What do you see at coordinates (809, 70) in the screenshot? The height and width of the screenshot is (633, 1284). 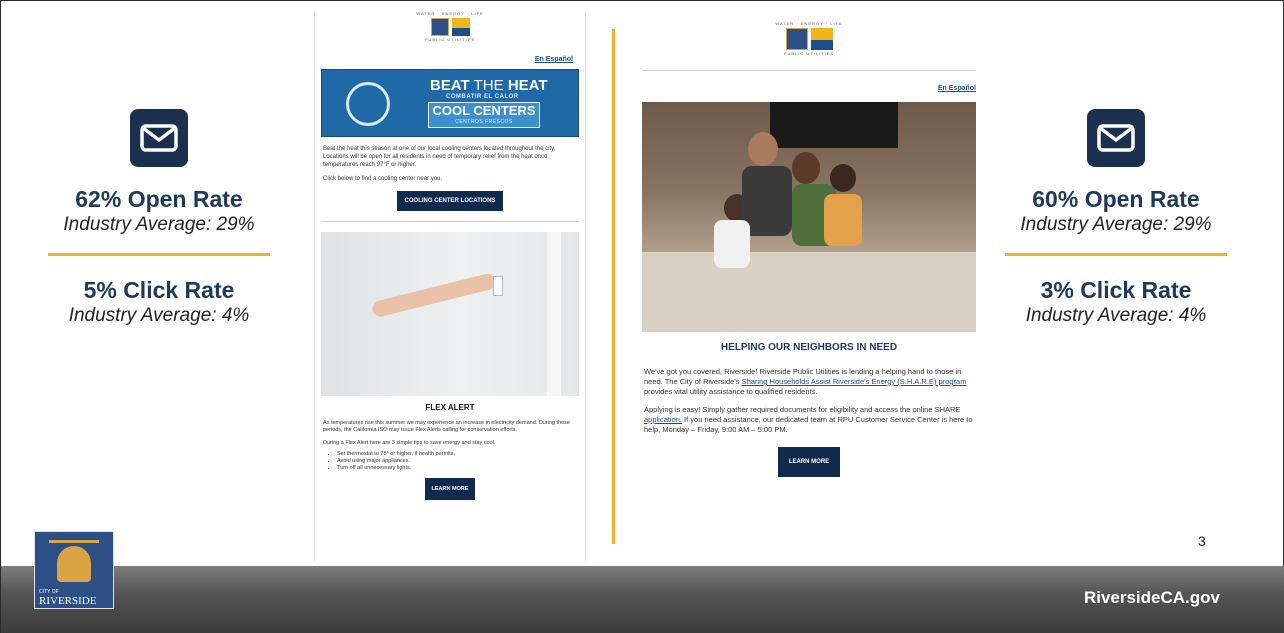 I see `header-divider` at bounding box center [809, 70].